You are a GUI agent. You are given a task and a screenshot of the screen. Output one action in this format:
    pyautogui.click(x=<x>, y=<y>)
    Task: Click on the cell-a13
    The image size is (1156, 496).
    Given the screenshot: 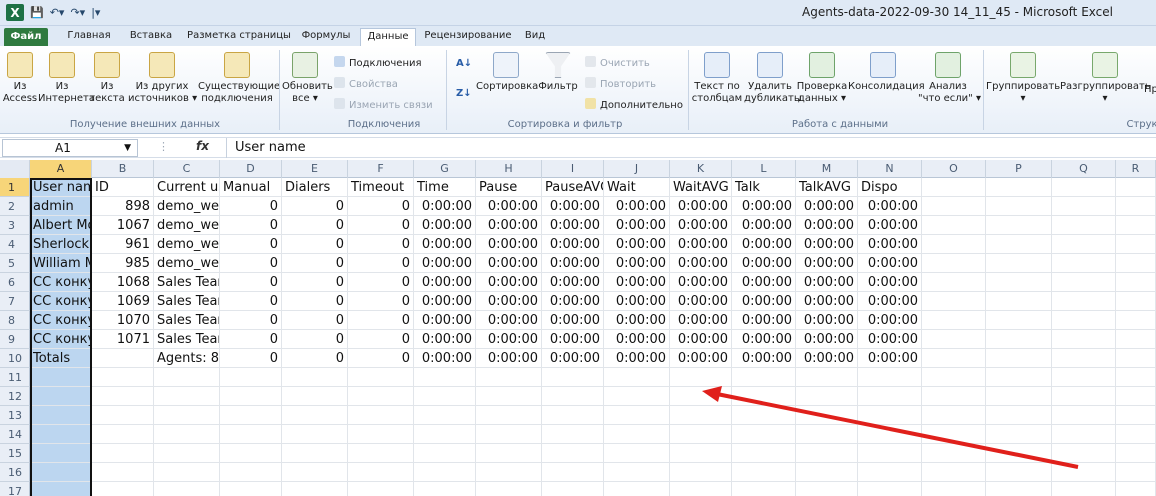 What is the action you would take?
    pyautogui.click(x=61, y=415)
    